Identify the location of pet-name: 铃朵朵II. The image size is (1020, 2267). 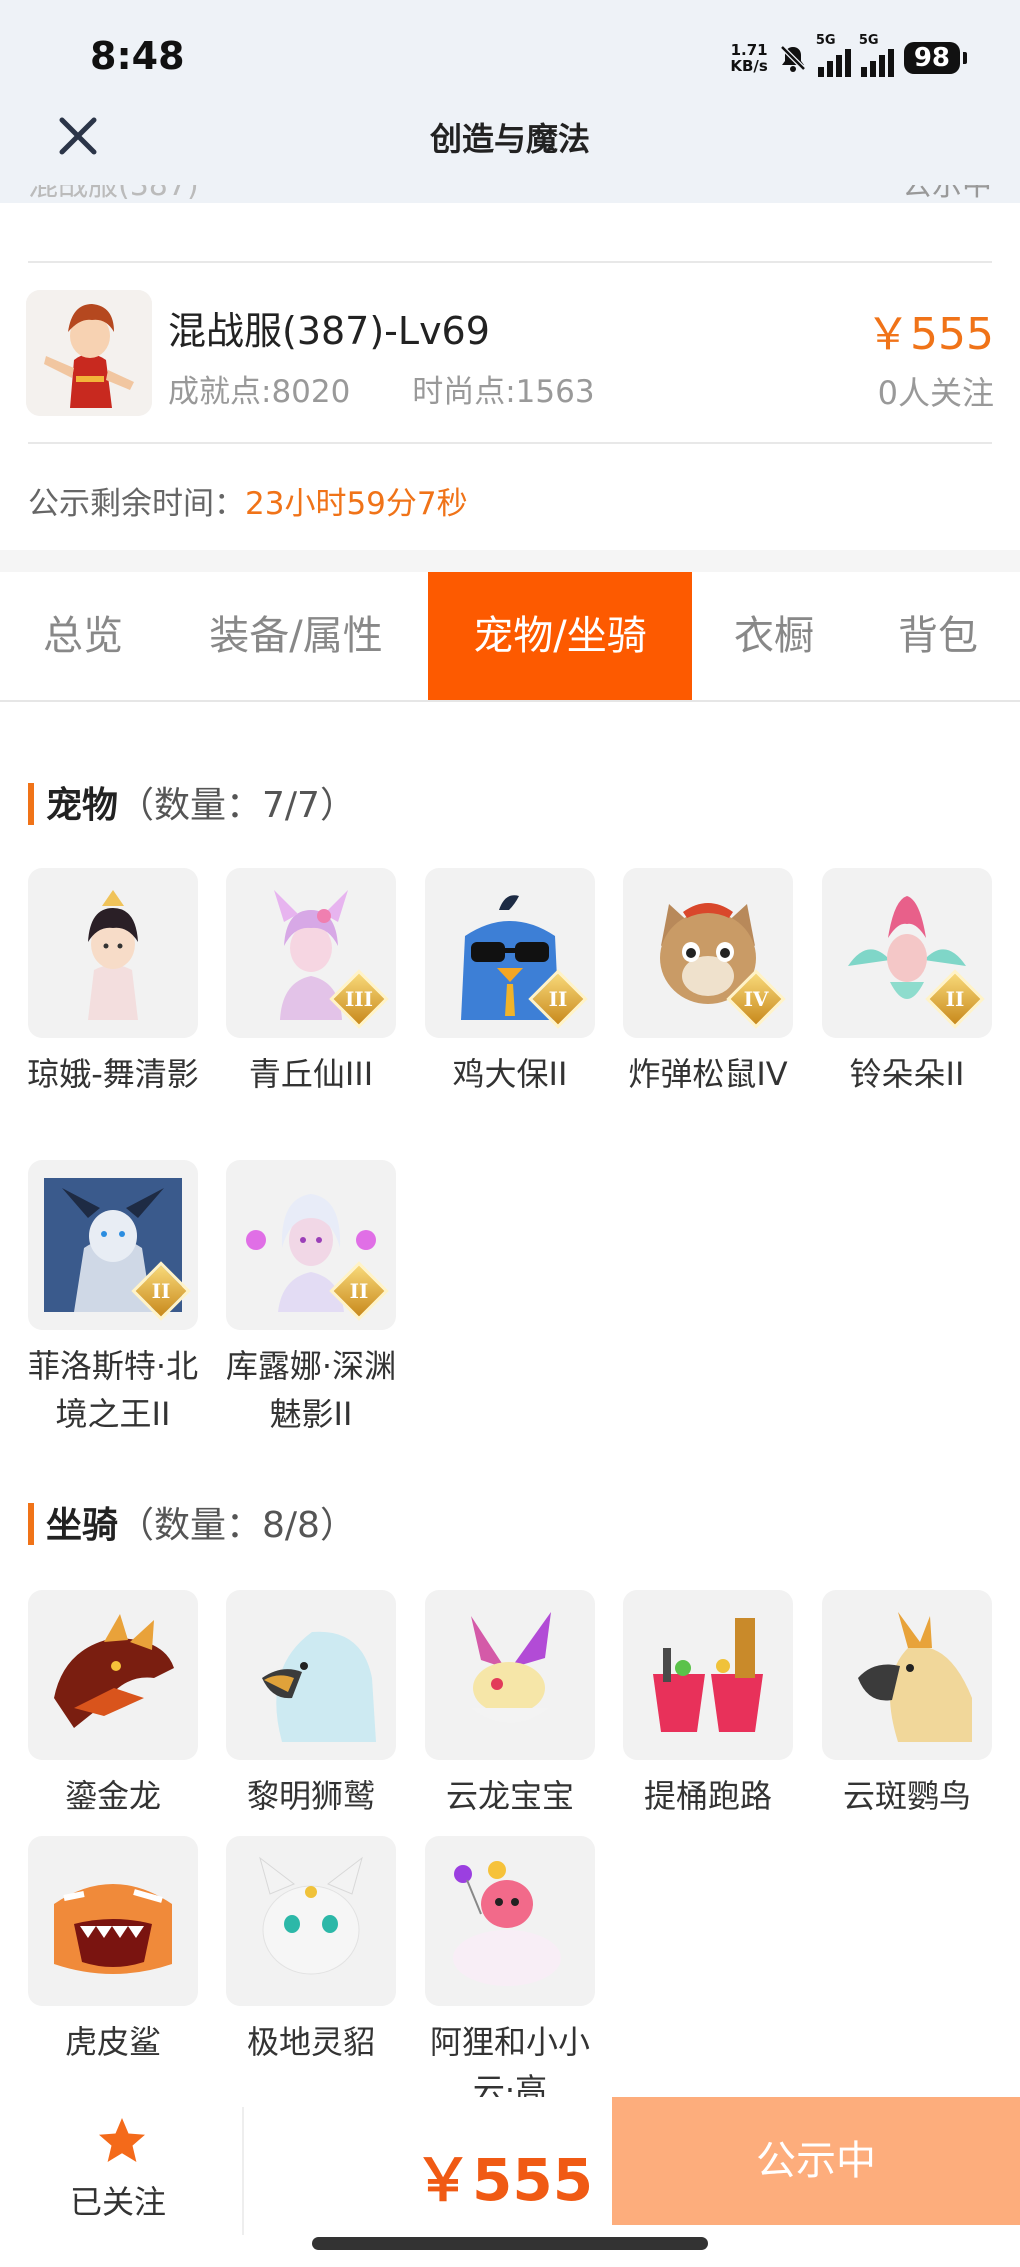
(907, 1074).